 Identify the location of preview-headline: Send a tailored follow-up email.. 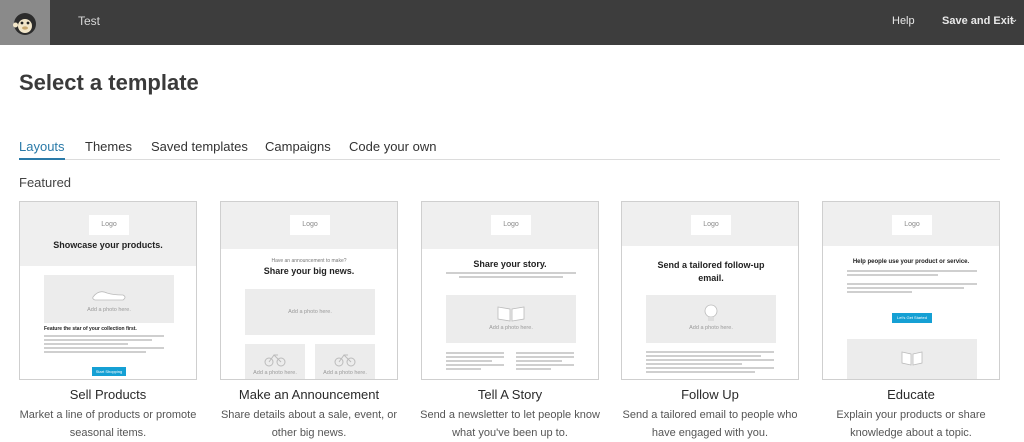
(711, 271).